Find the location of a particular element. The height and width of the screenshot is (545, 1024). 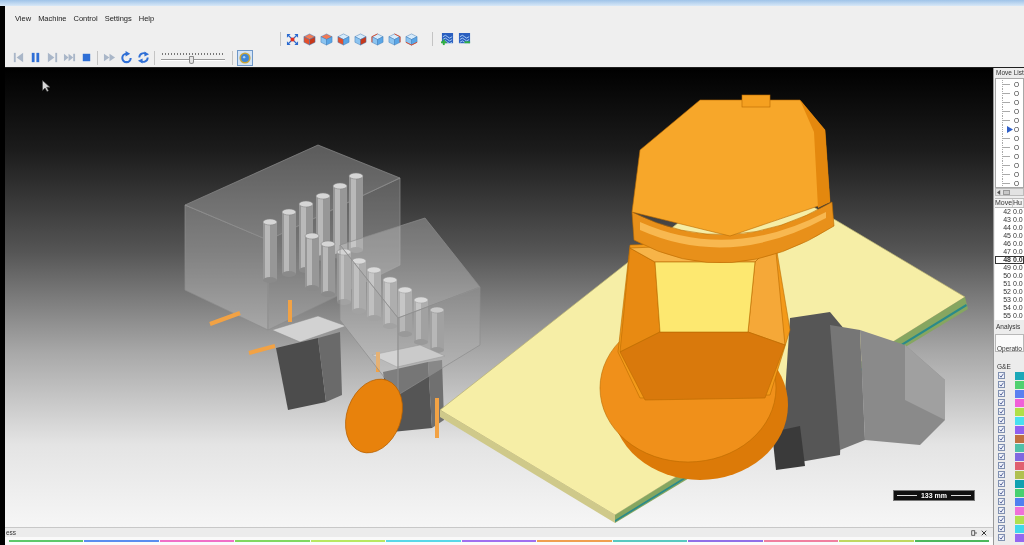

toggle-button is located at coordinates (245, 57).